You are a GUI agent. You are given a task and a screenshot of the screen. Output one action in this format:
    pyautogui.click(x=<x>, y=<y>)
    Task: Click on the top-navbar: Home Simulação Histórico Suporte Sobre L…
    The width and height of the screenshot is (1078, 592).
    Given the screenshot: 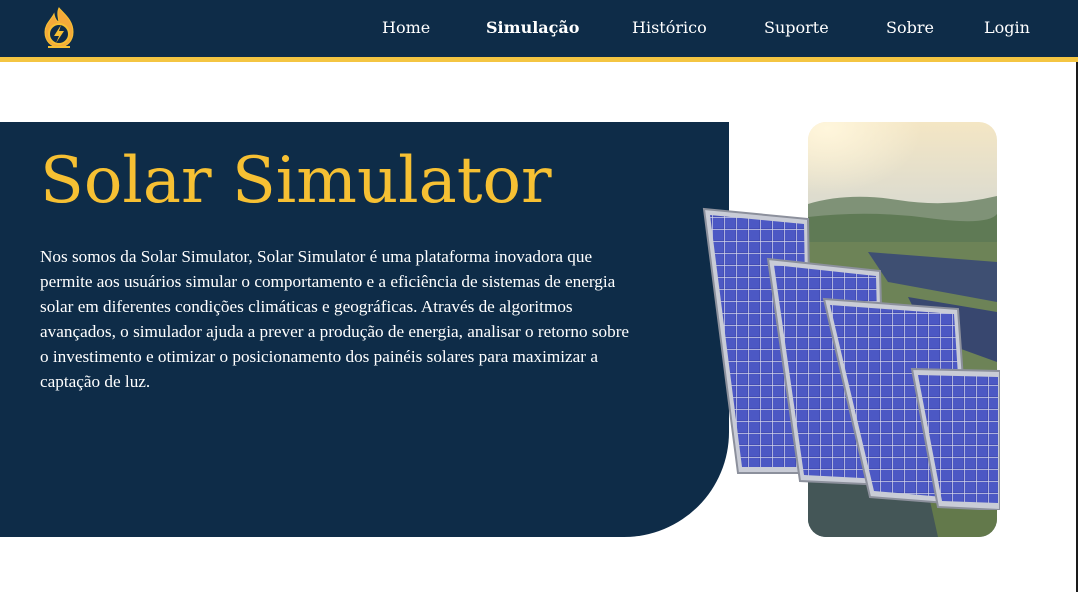 What is the action you would take?
    pyautogui.click(x=539, y=28)
    